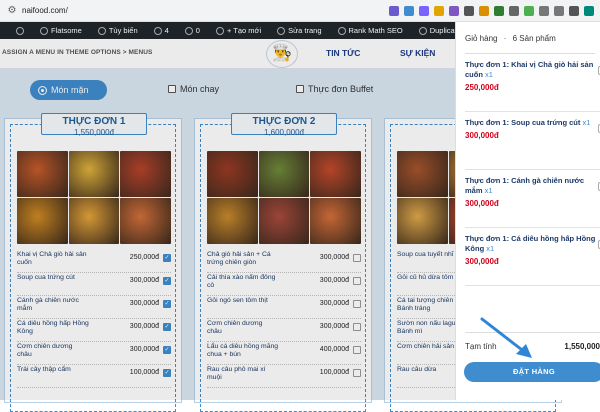  Describe the element at coordinates (491, 10) in the screenshot. I see `extensions-row` at that location.